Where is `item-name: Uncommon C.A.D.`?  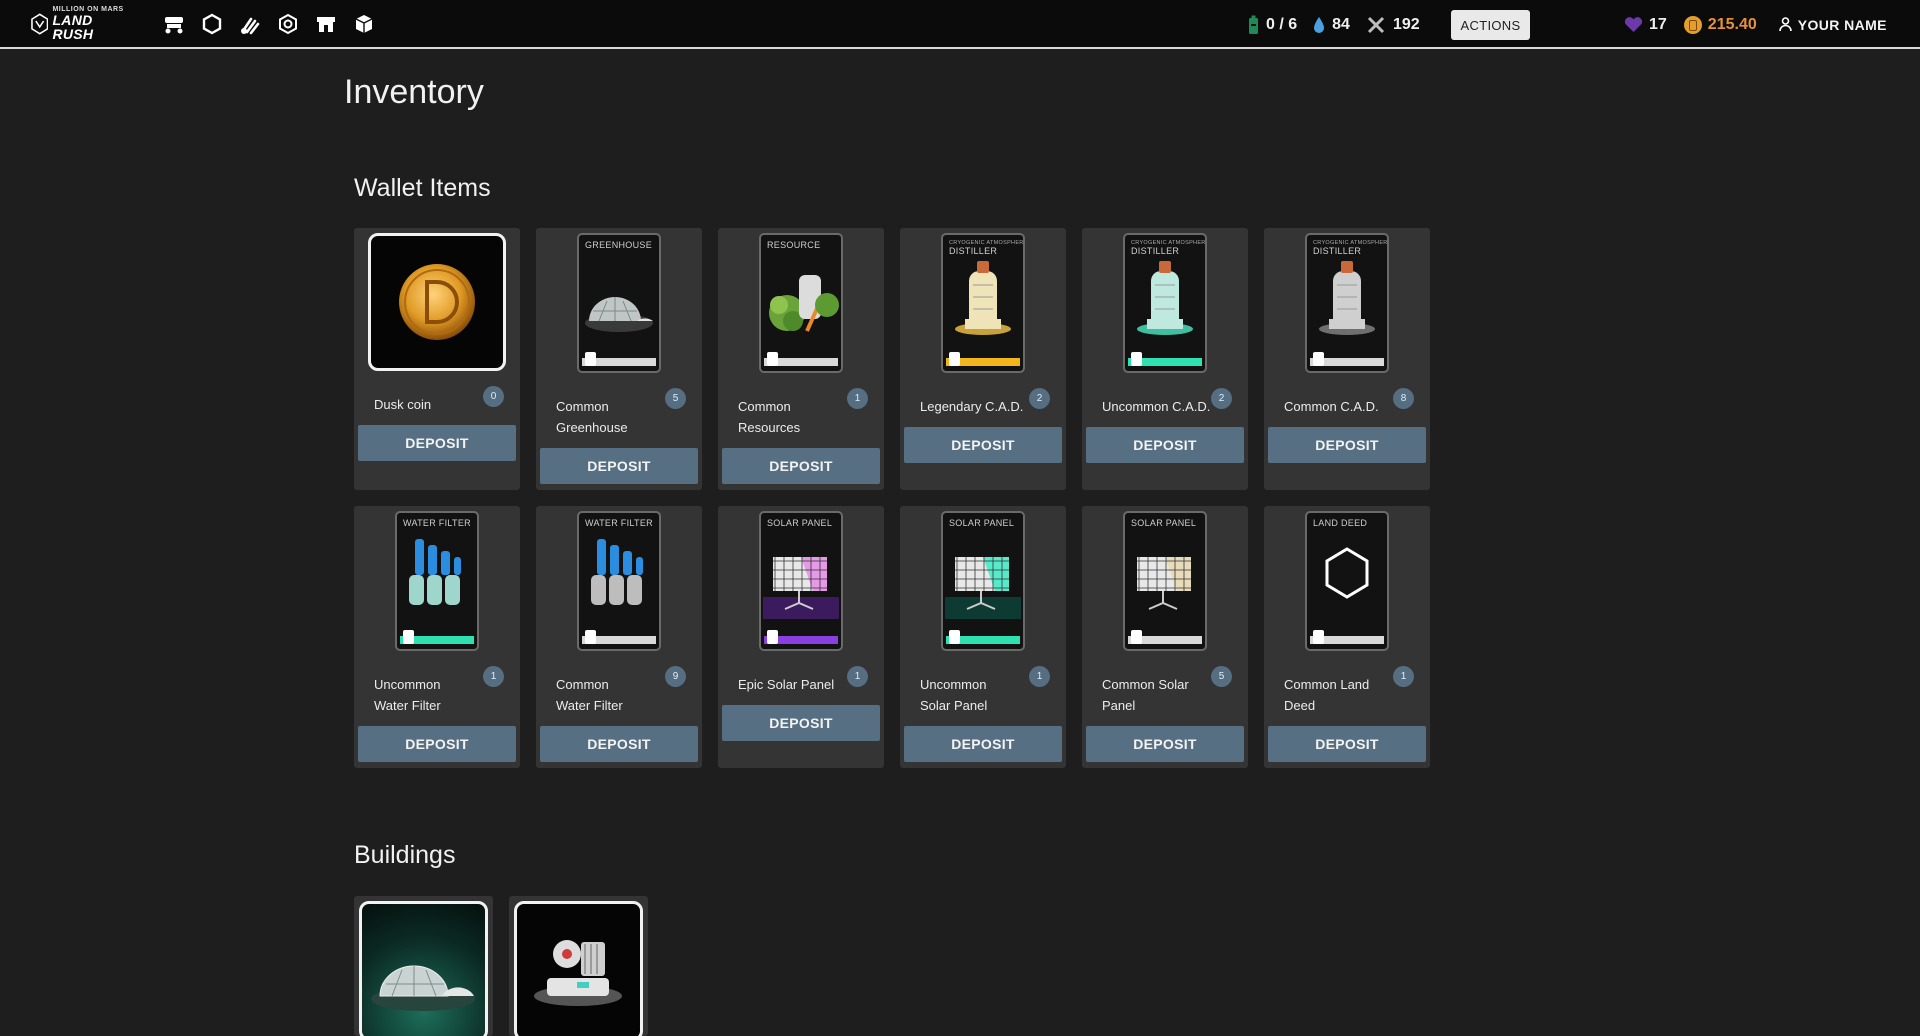 item-name: Uncommon C.A.D. is located at coordinates (1156, 406).